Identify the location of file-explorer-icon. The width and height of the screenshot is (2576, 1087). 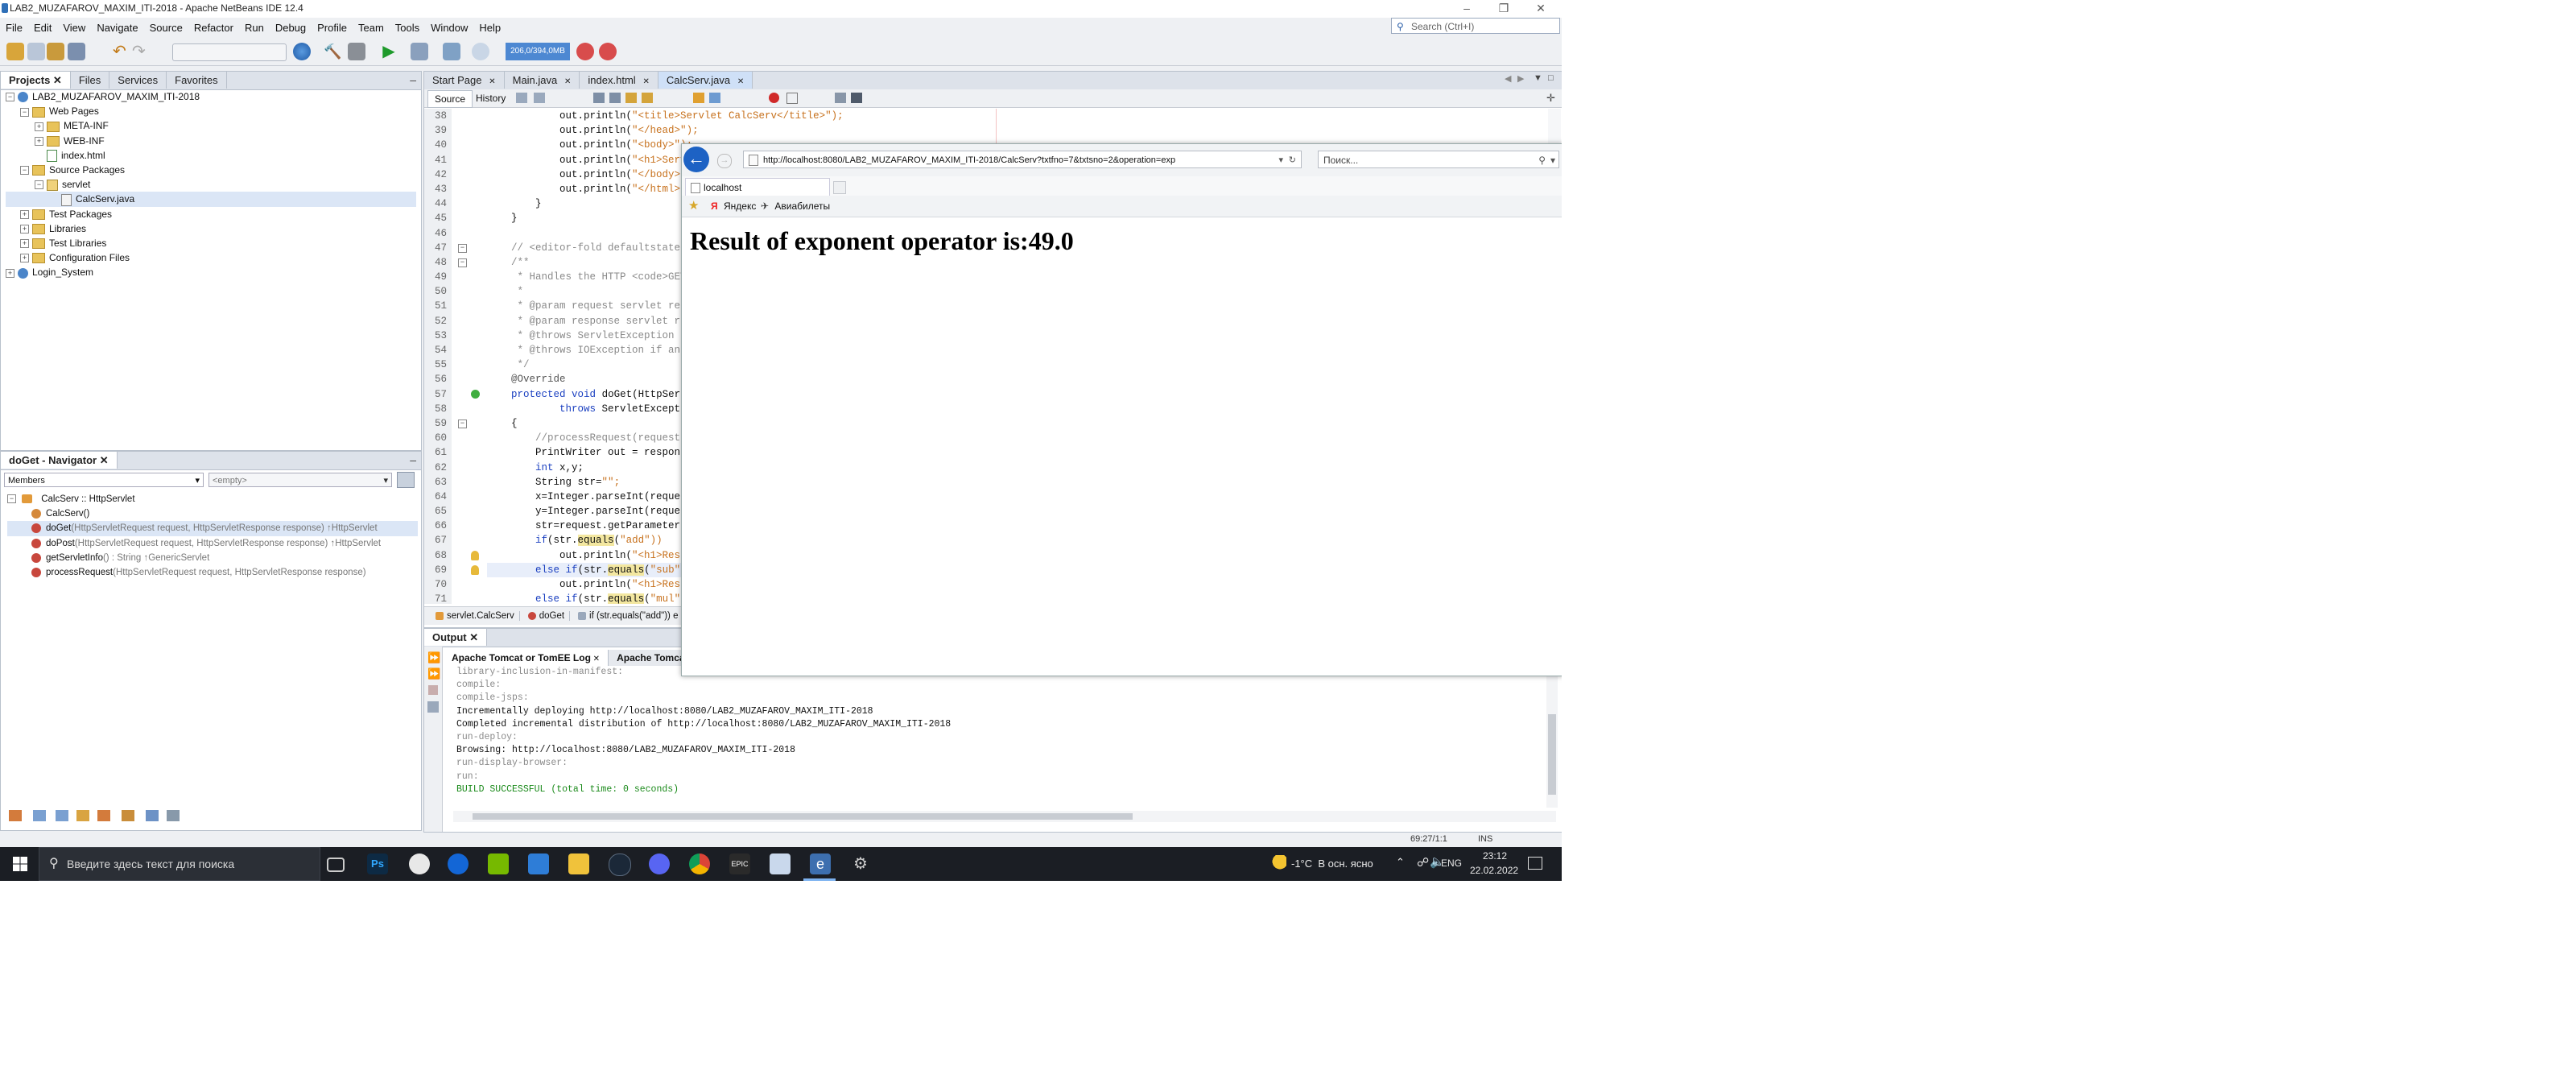
(578, 863).